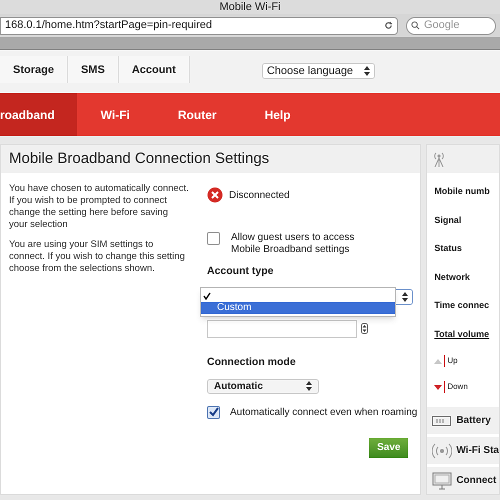 The image size is (500, 500). What do you see at coordinates (250, 7) in the screenshot?
I see `window-title: Mobile Wi-Fi` at bounding box center [250, 7].